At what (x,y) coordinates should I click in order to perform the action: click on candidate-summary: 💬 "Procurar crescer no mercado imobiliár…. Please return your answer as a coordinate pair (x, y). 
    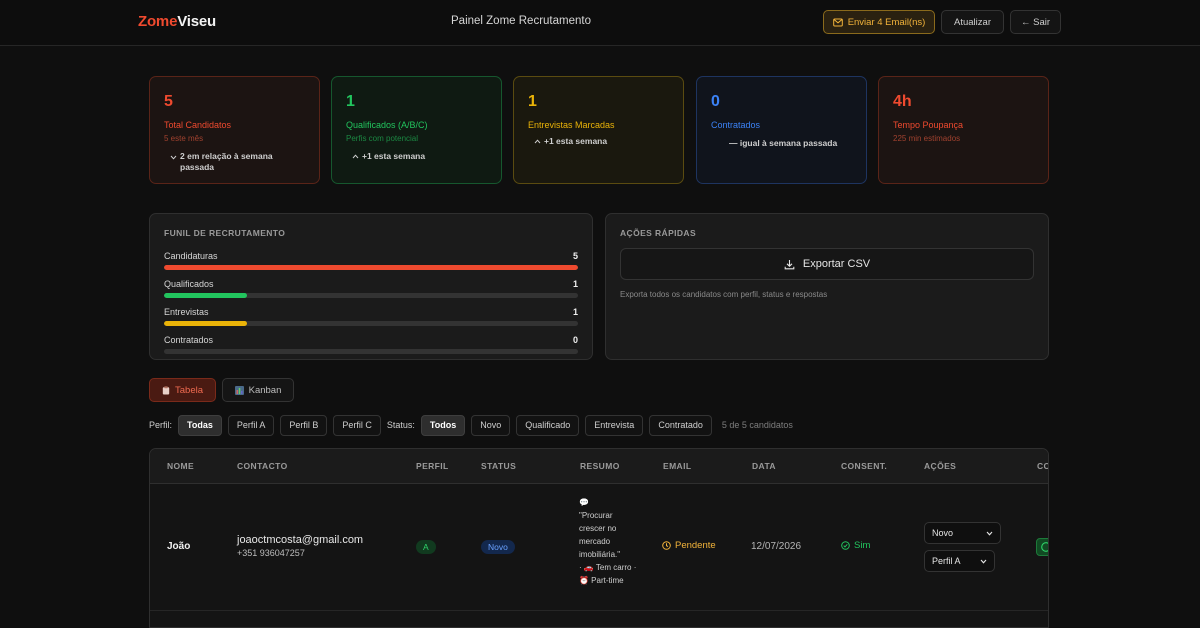
    Looking at the image, I should click on (609, 541).